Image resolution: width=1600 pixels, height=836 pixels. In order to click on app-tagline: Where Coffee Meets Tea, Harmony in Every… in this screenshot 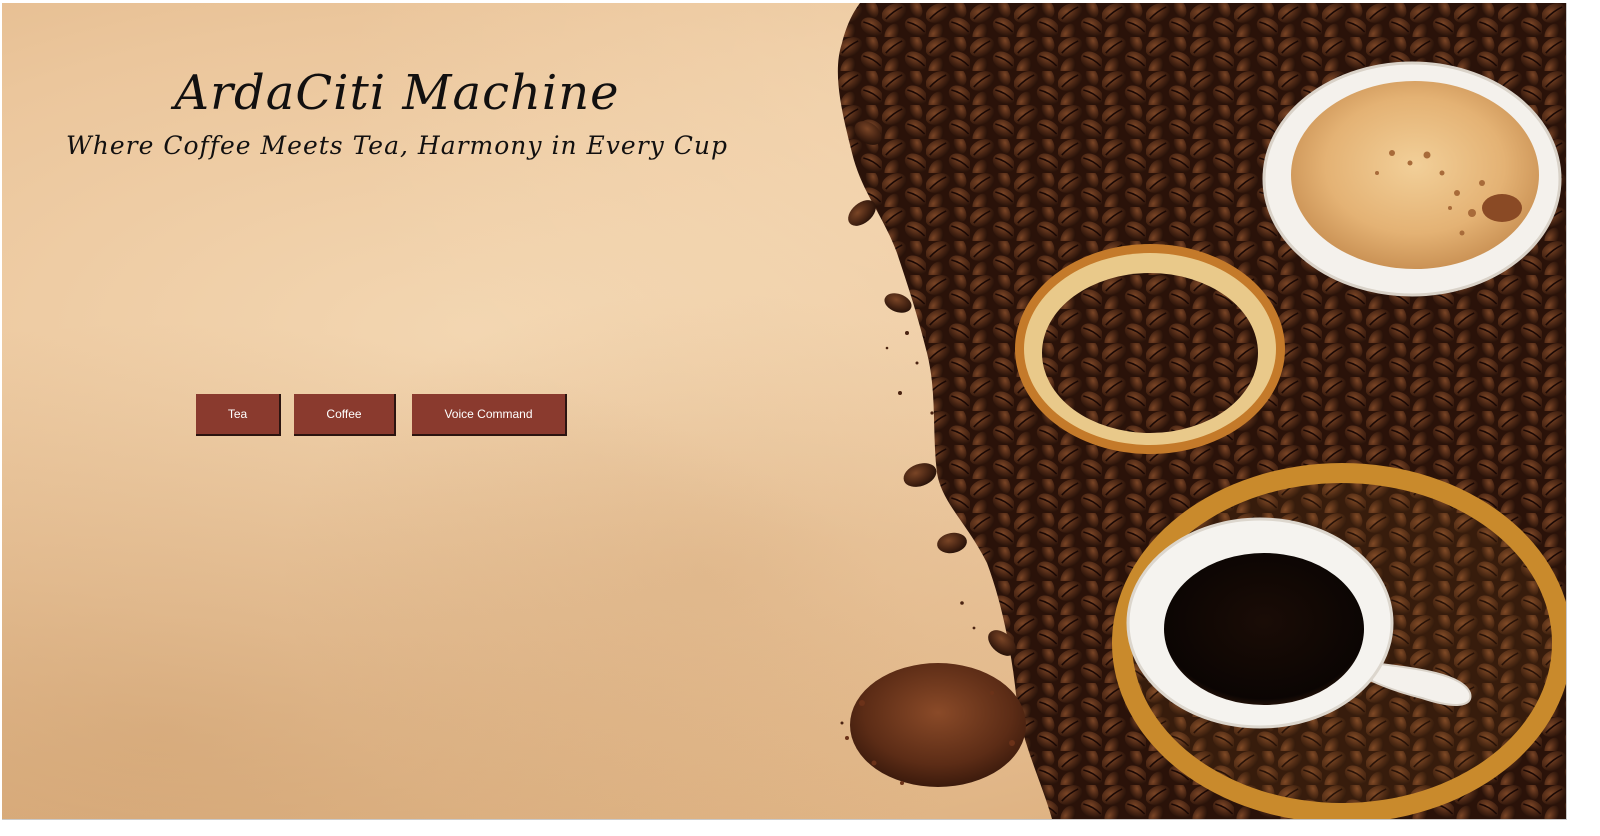, I will do `click(397, 145)`.